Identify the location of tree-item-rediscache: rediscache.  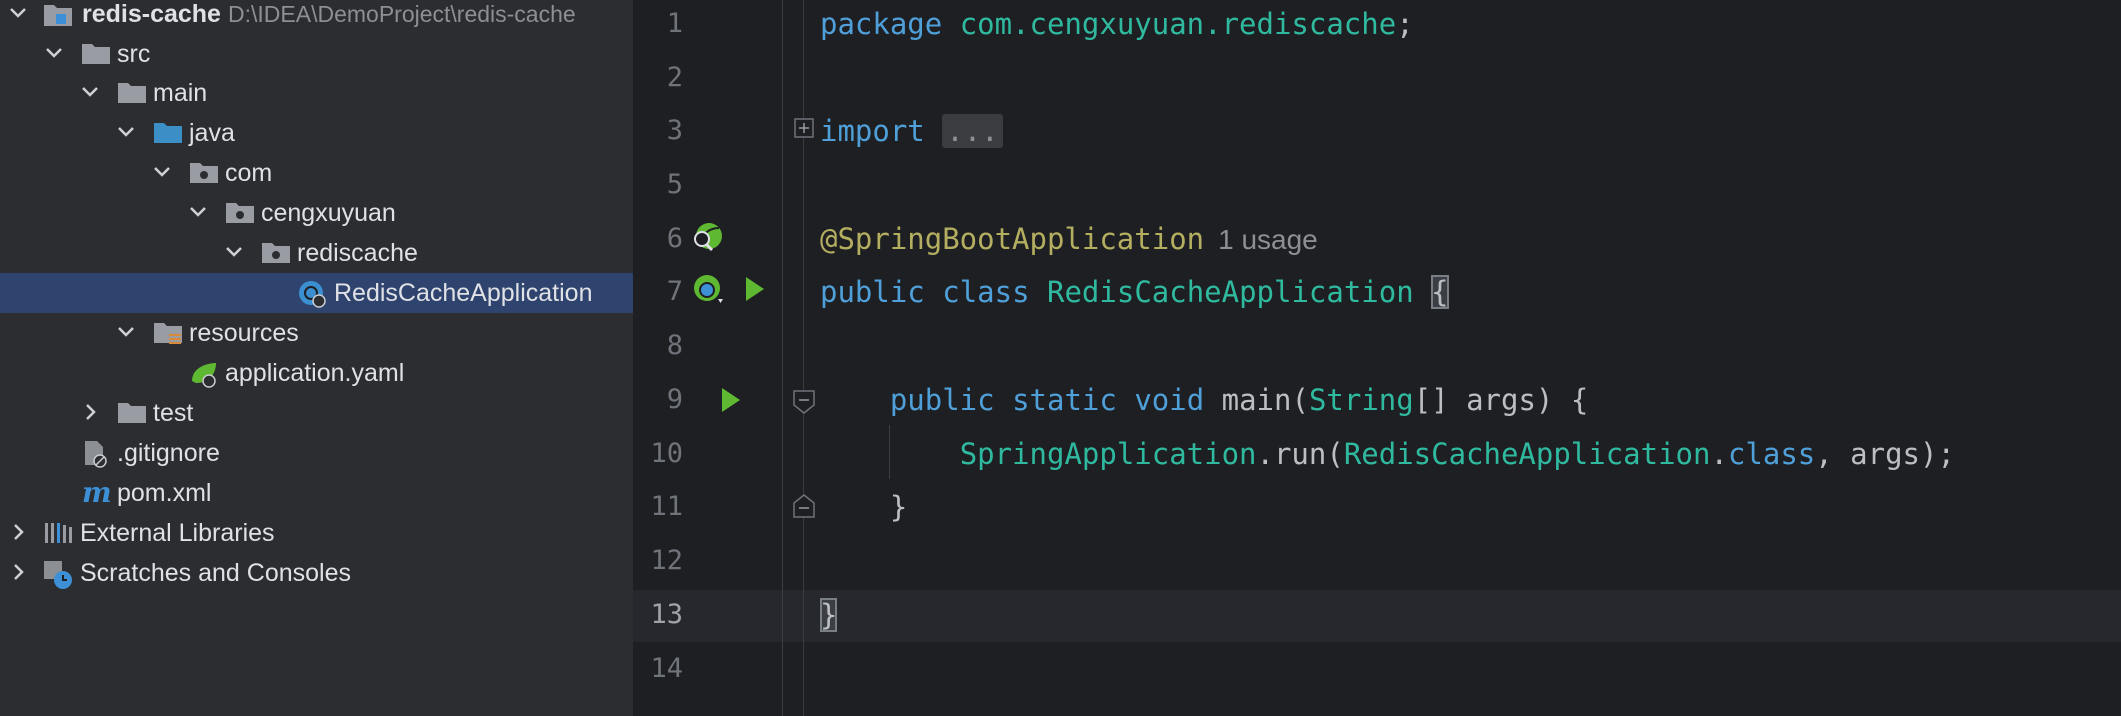
(316, 253).